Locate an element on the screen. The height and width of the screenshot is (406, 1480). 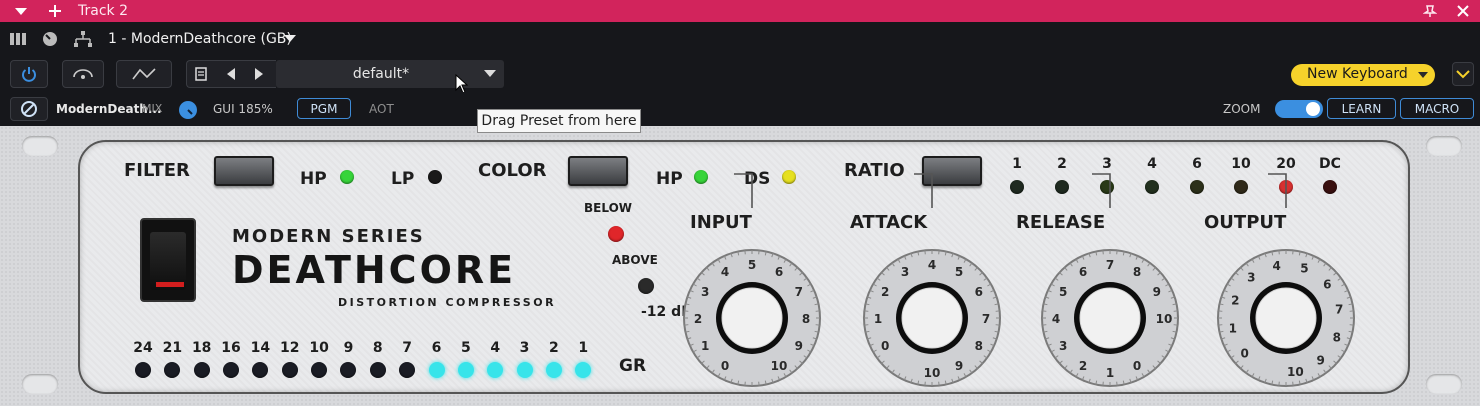
power-button is located at coordinates (29, 74).